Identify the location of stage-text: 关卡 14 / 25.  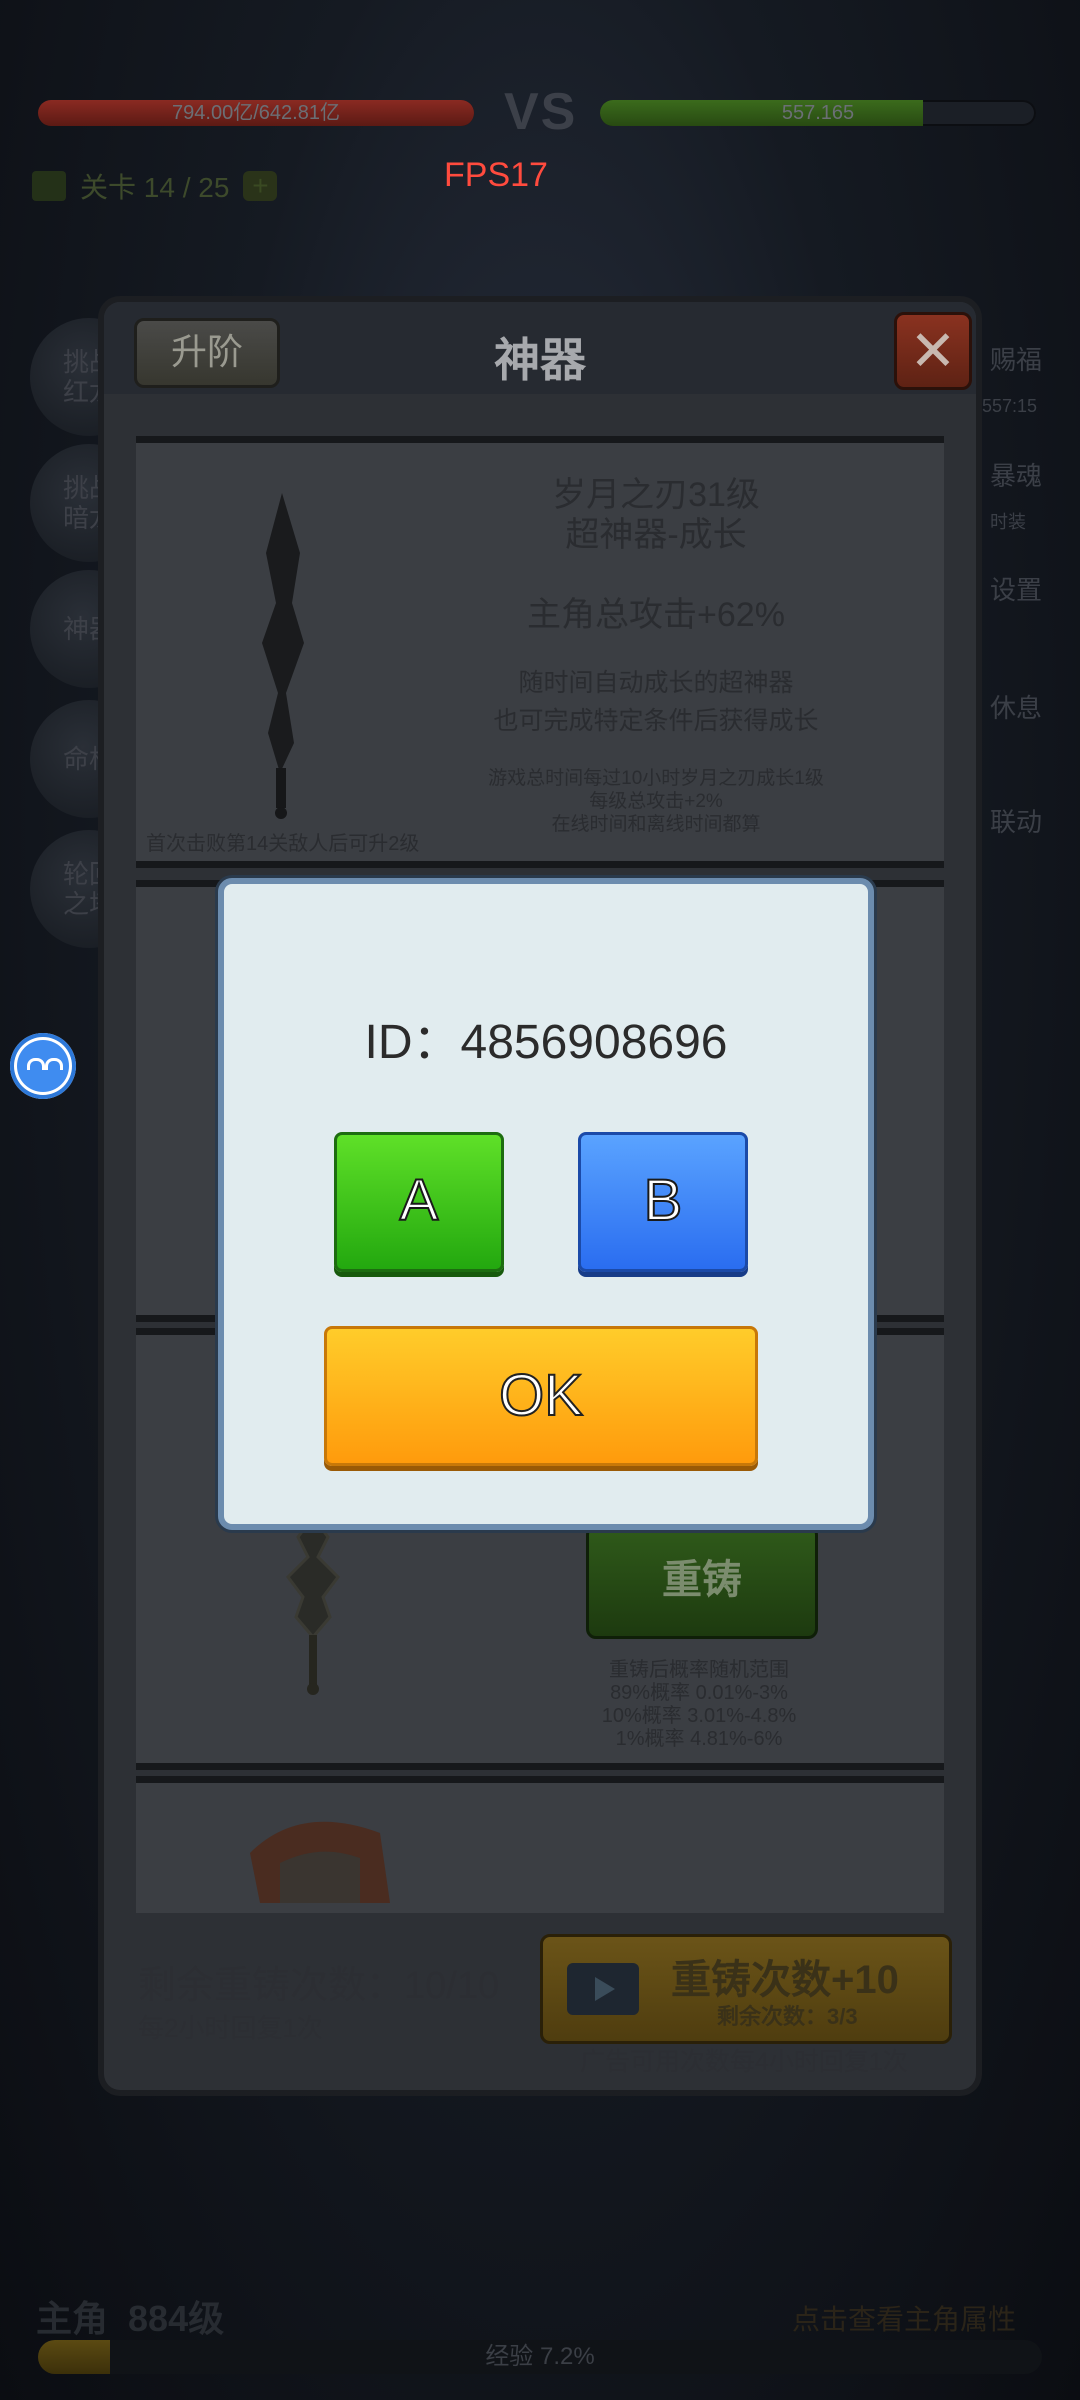
(155, 187).